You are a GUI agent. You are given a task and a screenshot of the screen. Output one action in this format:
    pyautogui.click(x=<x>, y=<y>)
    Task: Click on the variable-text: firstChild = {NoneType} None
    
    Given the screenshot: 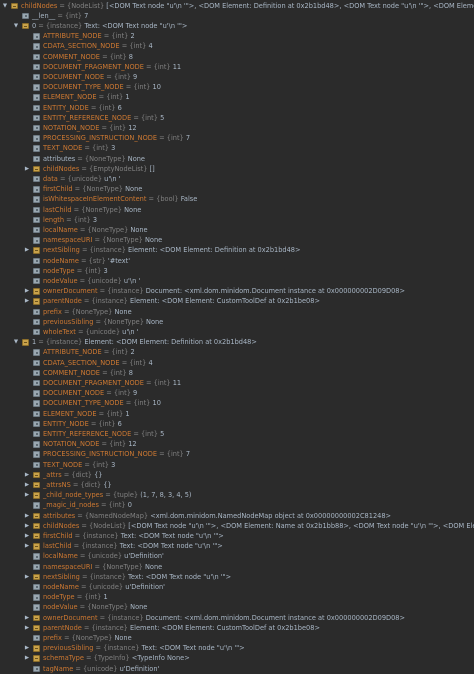 What is the action you would take?
    pyautogui.click(x=92, y=189)
    